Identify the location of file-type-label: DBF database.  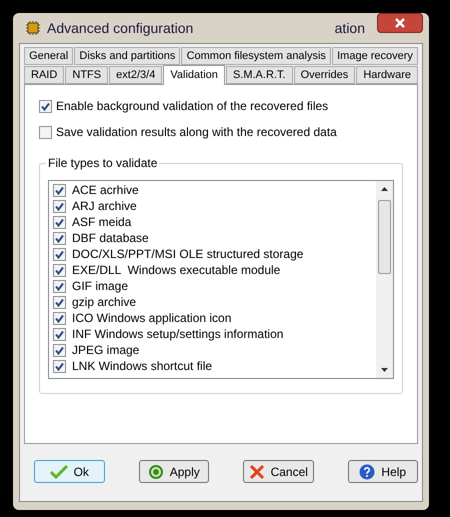
(110, 238).